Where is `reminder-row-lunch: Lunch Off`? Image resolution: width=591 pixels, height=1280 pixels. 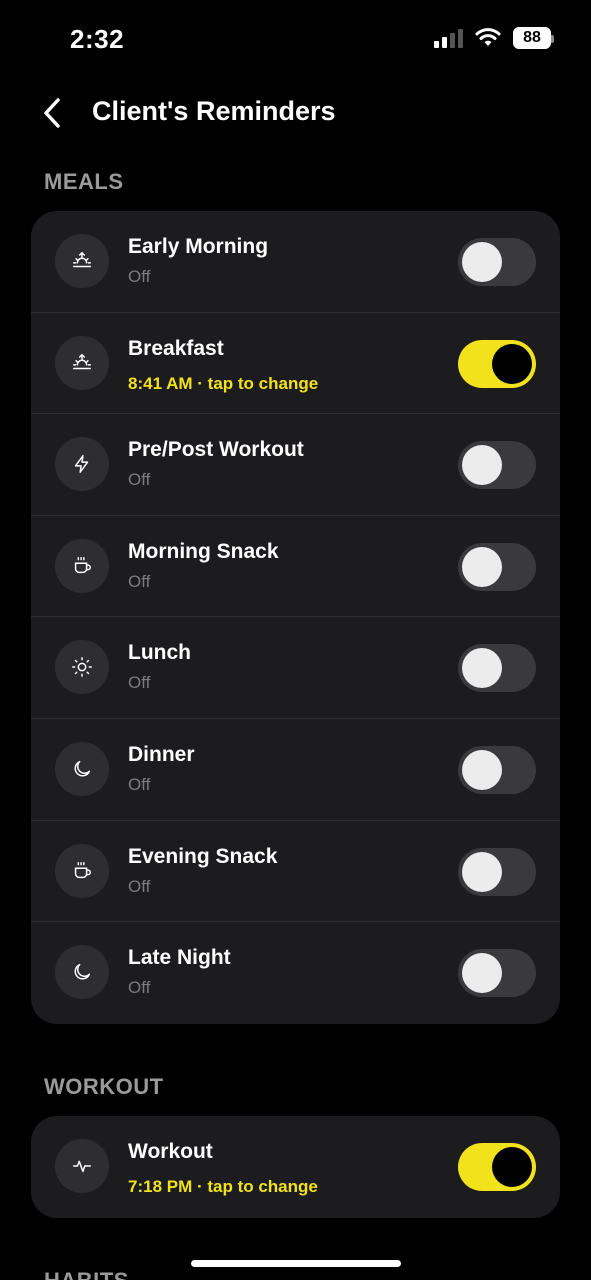 reminder-row-lunch: Lunch Off is located at coordinates (295, 668).